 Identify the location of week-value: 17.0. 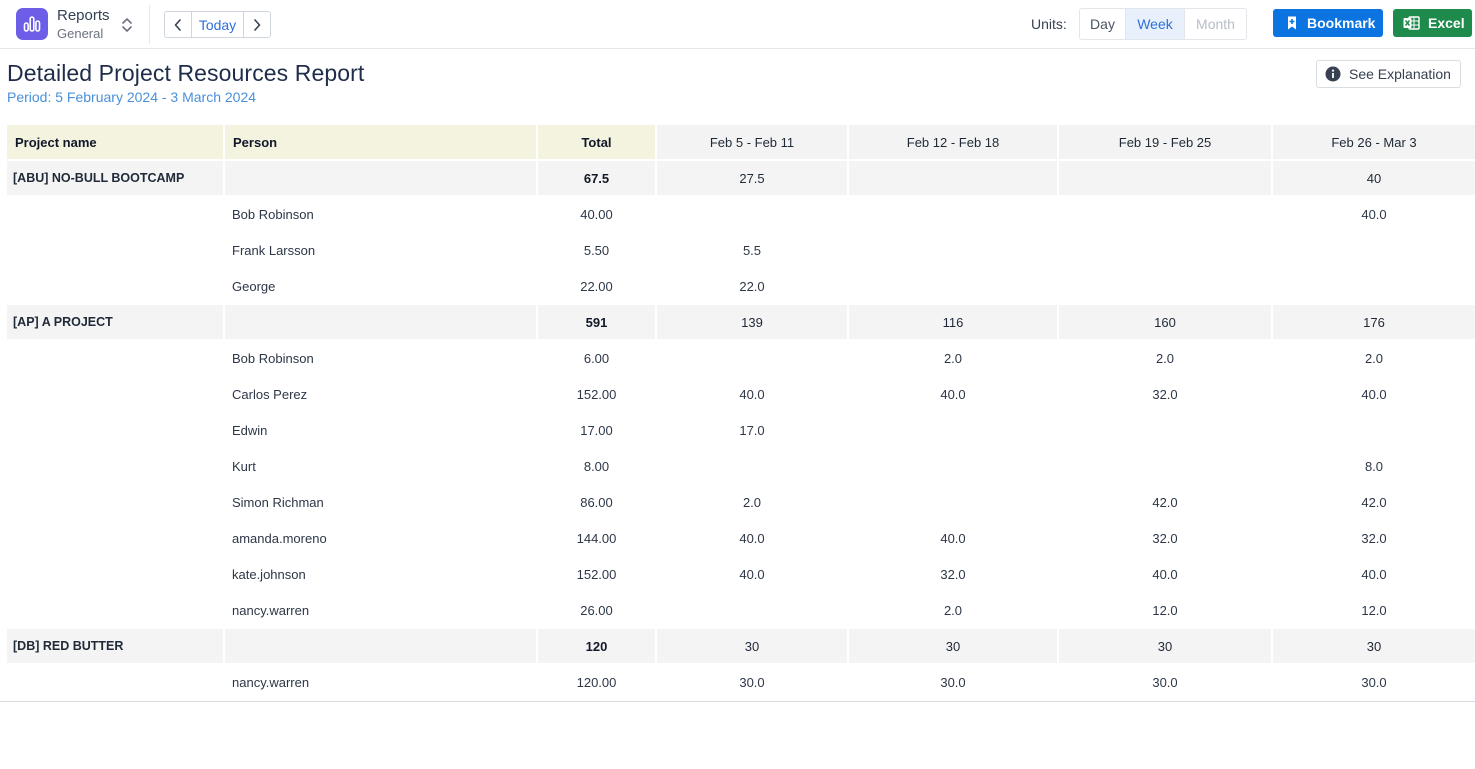
(752, 430).